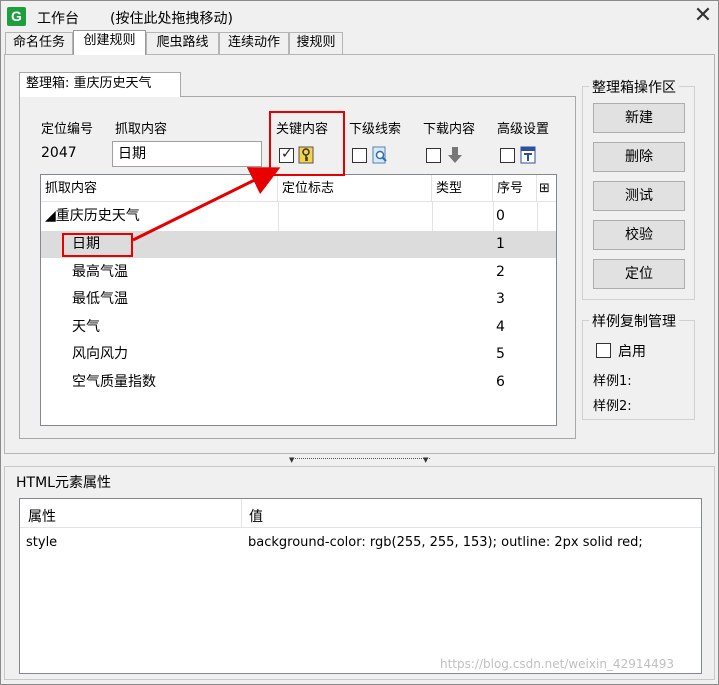 The height and width of the screenshot is (685, 719). Describe the element at coordinates (500, 354) in the screenshot. I see `row-index: 5` at that location.